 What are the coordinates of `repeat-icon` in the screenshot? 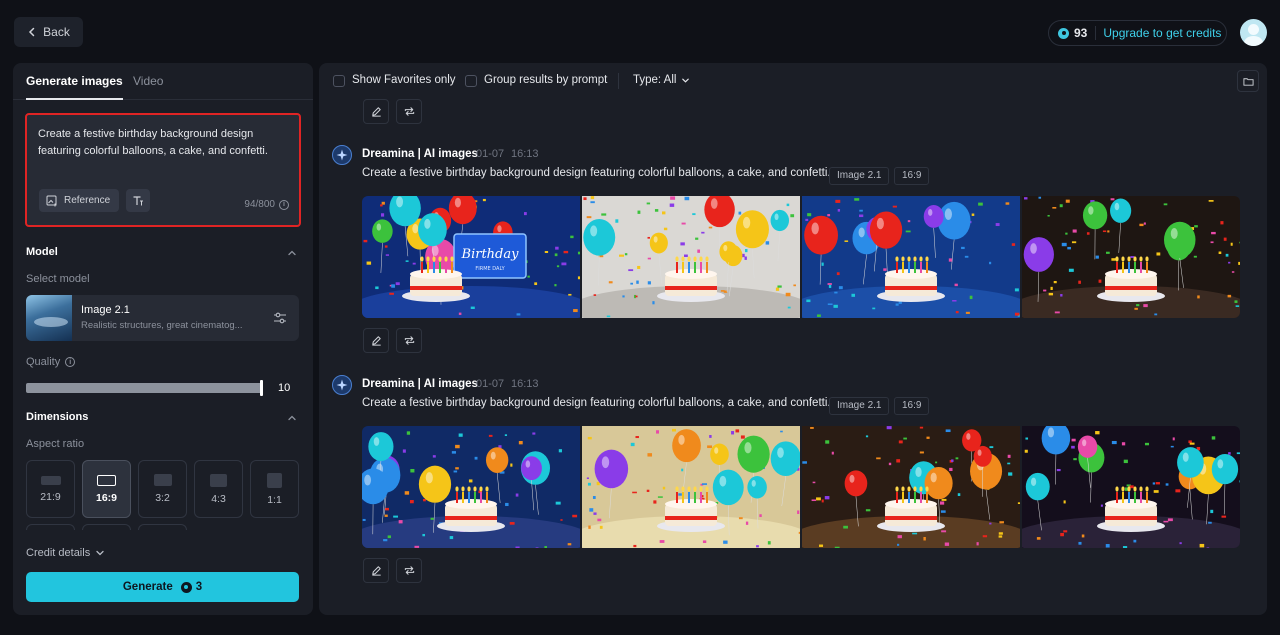 It's located at (409, 570).